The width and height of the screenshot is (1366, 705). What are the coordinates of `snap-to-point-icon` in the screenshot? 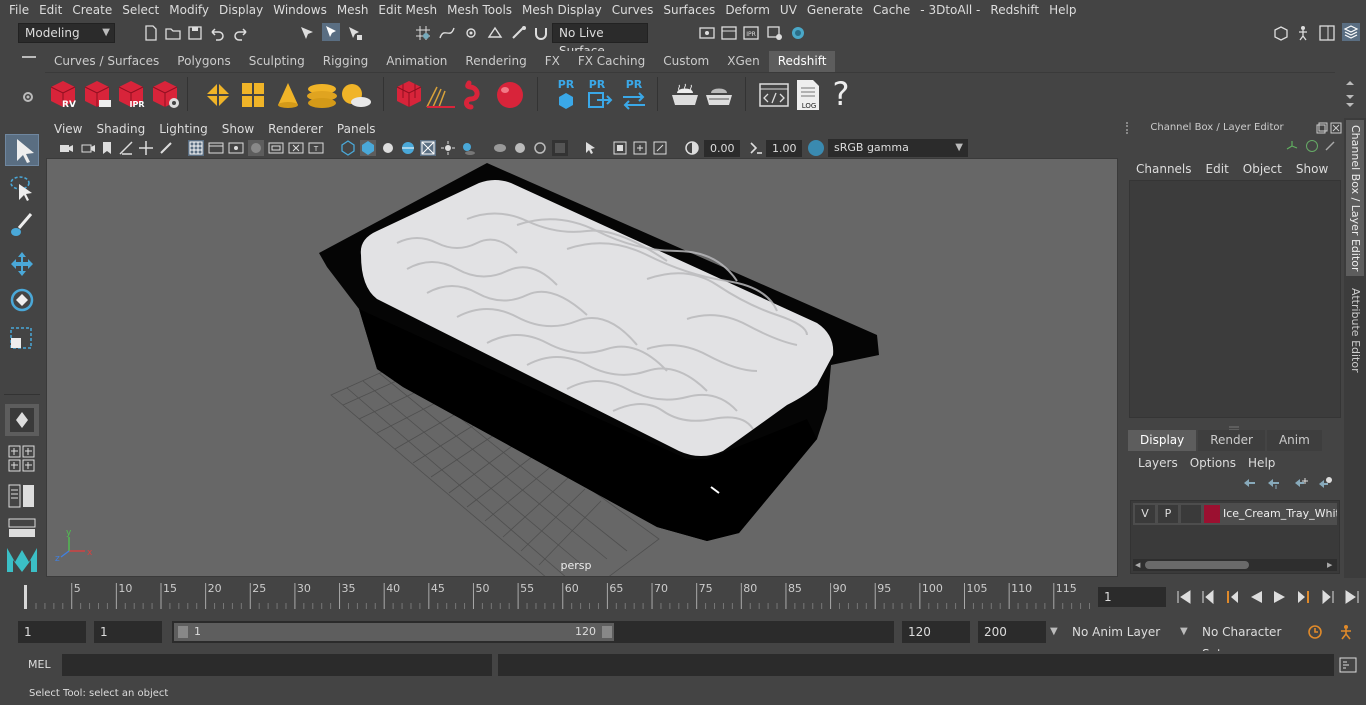 It's located at (471, 33).